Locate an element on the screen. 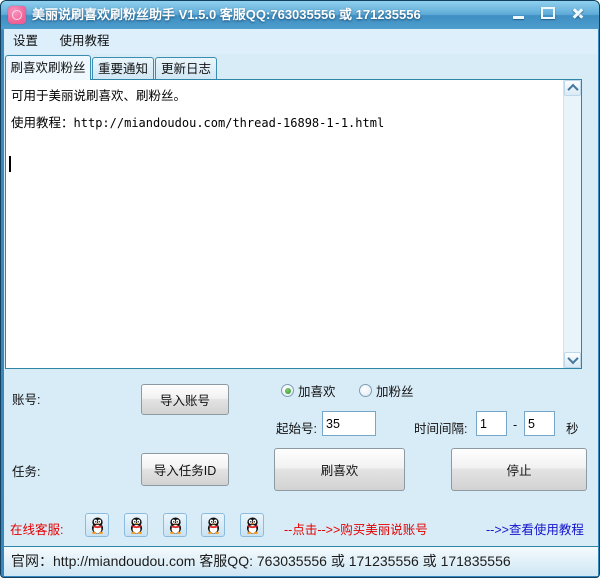 This screenshot has height=578, width=600. window-controls is located at coordinates (548, 13).